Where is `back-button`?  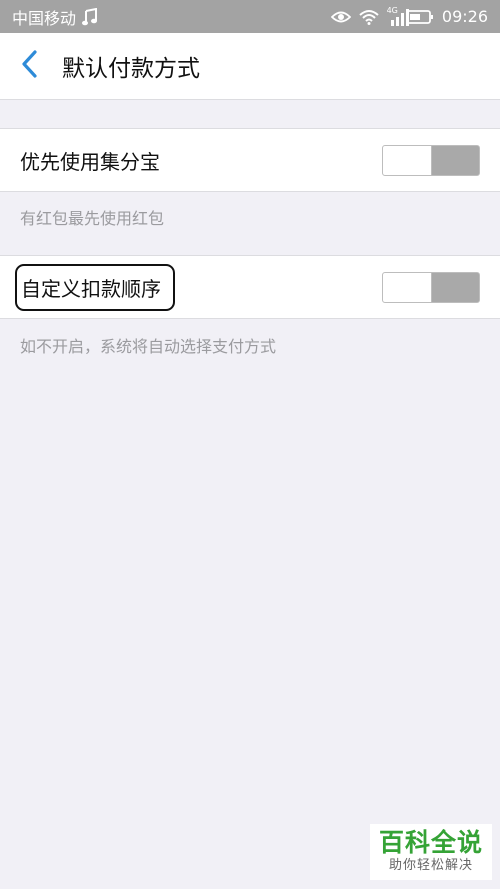 back-button is located at coordinates (30, 66).